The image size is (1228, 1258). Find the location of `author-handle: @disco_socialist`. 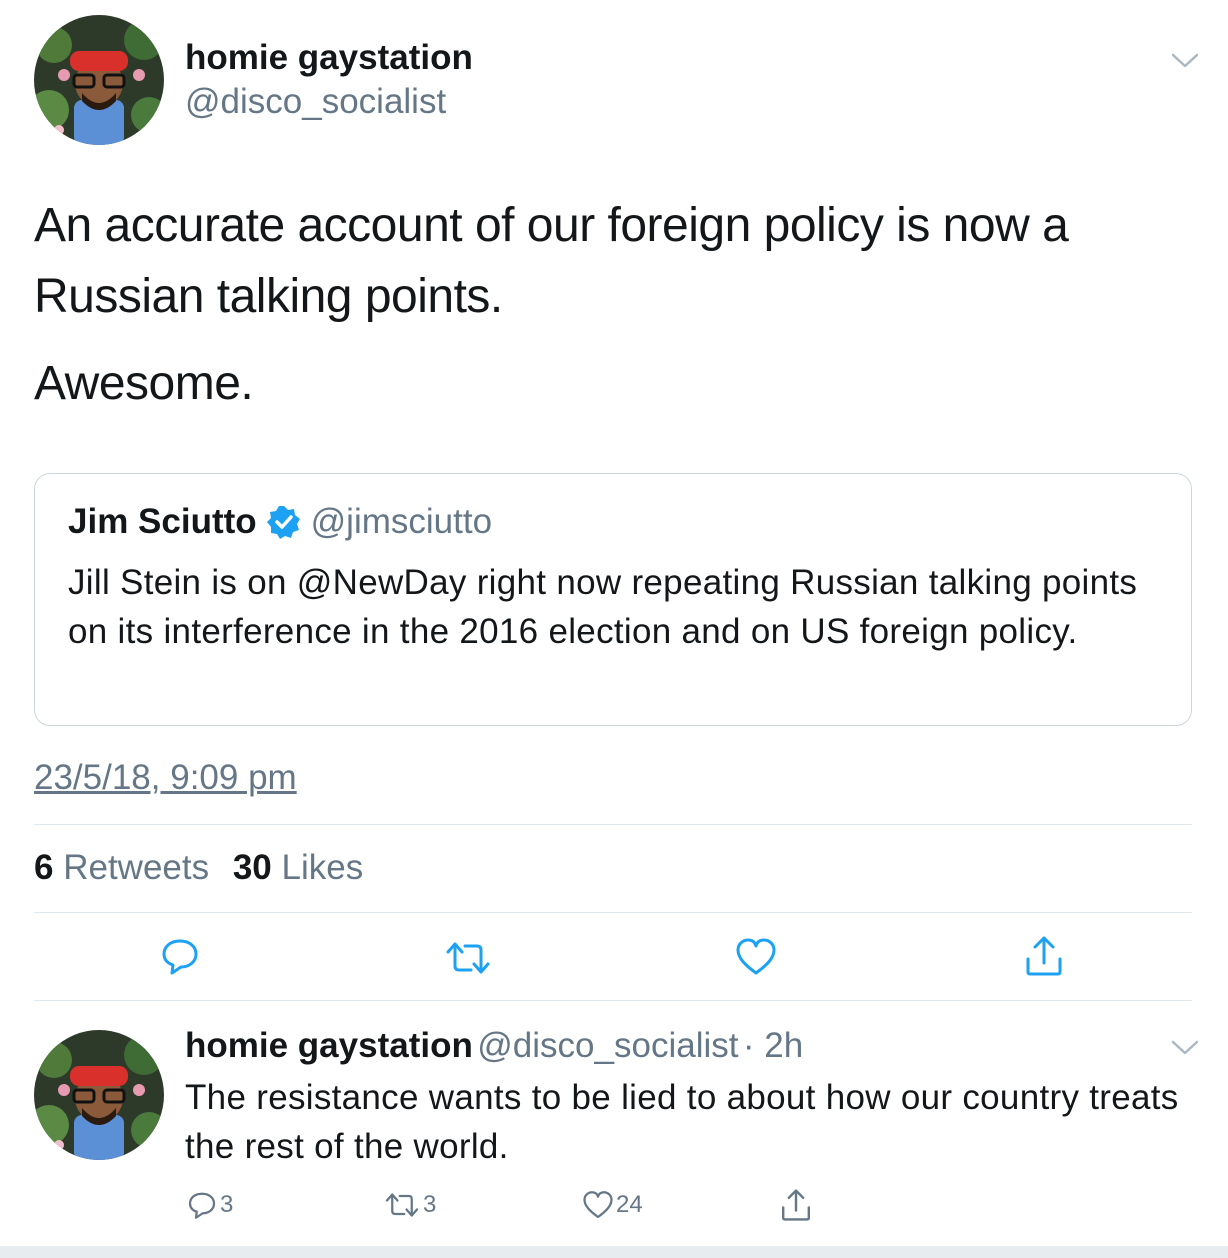

author-handle: @disco_socialist is located at coordinates (315, 102).